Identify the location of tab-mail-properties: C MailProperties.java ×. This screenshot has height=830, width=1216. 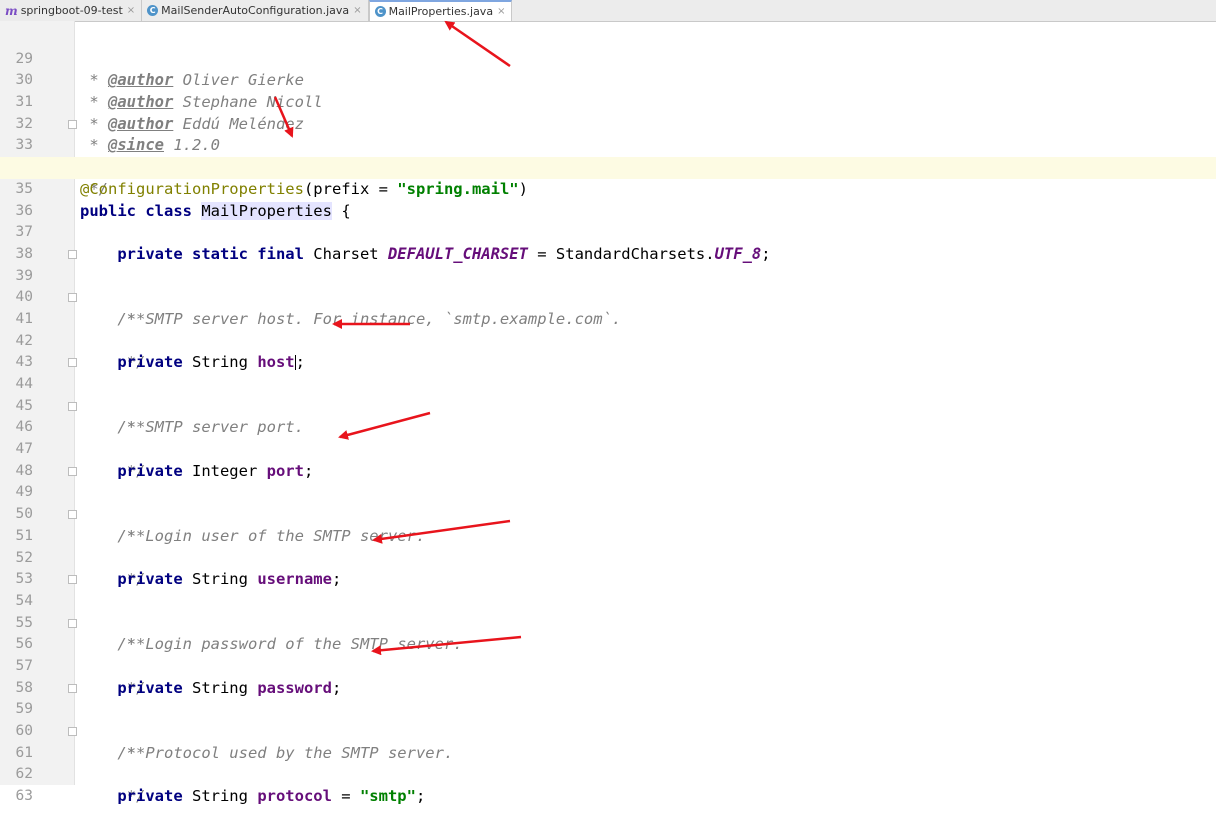
(440, 10).